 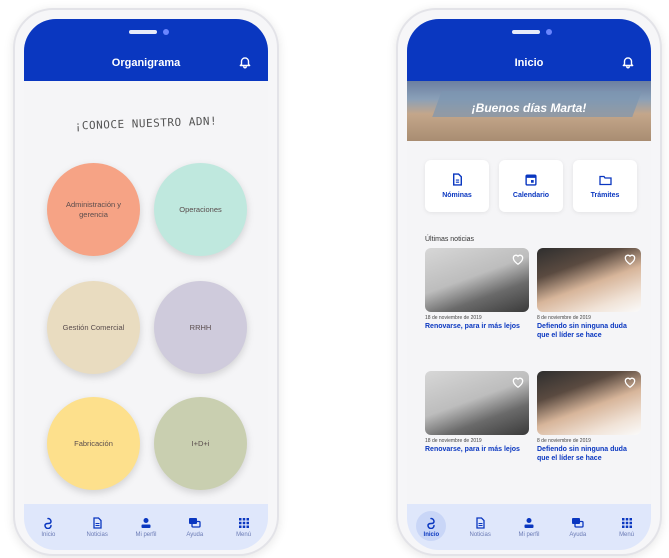 I want to click on app-bar: Inicio, so click(x=529, y=50).